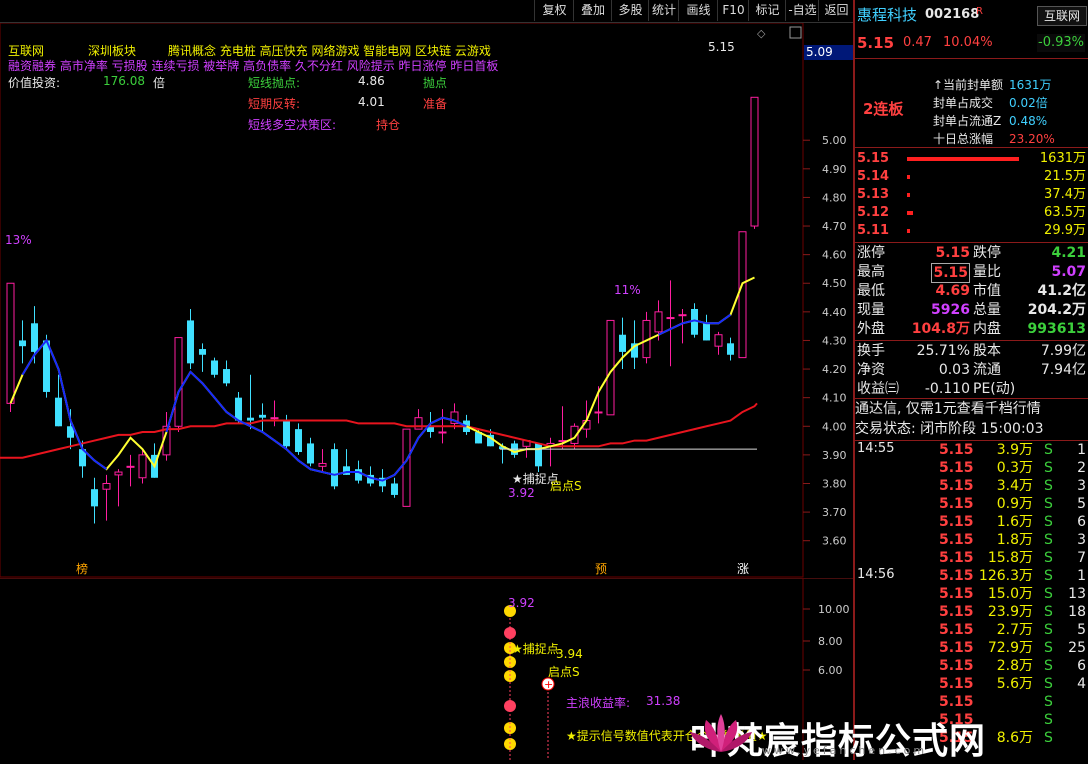 Image resolution: width=1088 pixels, height=764 pixels. Describe the element at coordinates (733, 10) in the screenshot. I see `toolbar-button-5: F10` at that location.